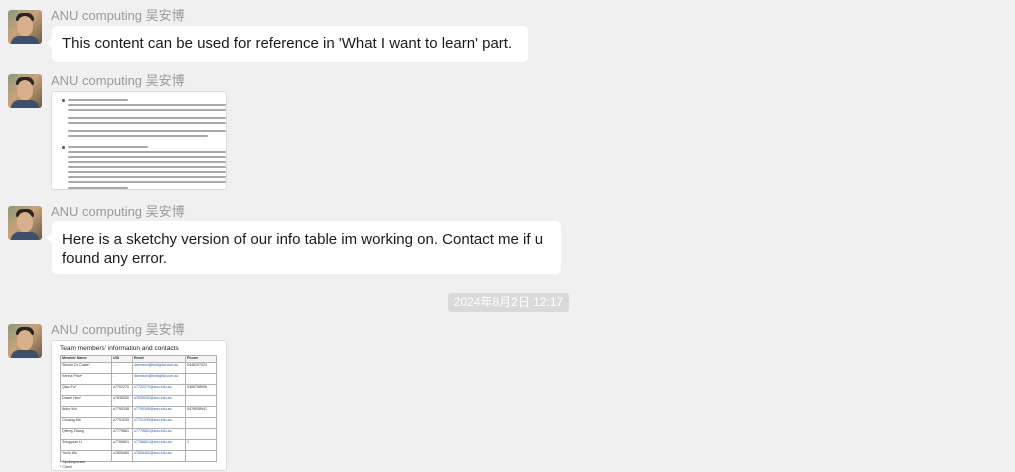 The image size is (1015, 472). I want to click on table-cell: Dawei Hao*, so click(86, 401).